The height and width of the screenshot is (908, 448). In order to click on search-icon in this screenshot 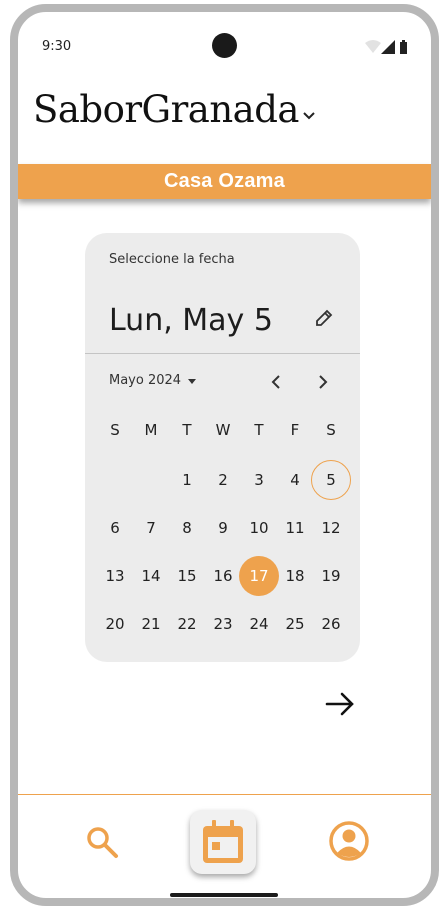, I will do `click(102, 842)`.